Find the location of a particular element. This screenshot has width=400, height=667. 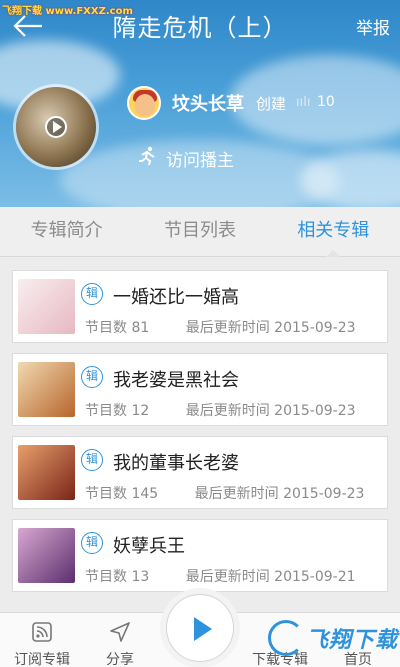

rss-icon is located at coordinates (42, 632).